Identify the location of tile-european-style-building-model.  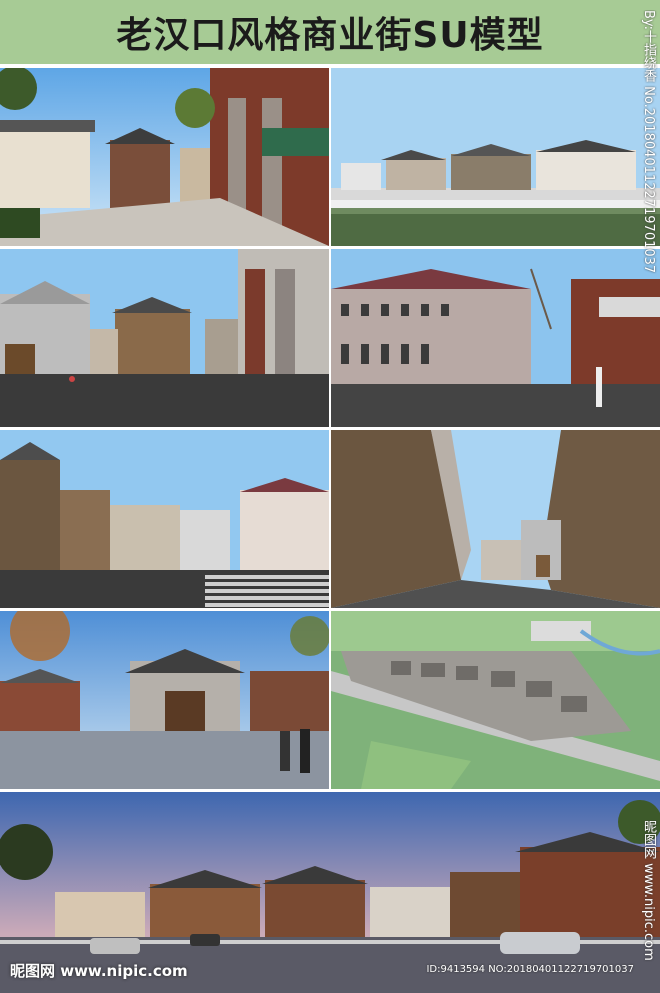
(495, 338).